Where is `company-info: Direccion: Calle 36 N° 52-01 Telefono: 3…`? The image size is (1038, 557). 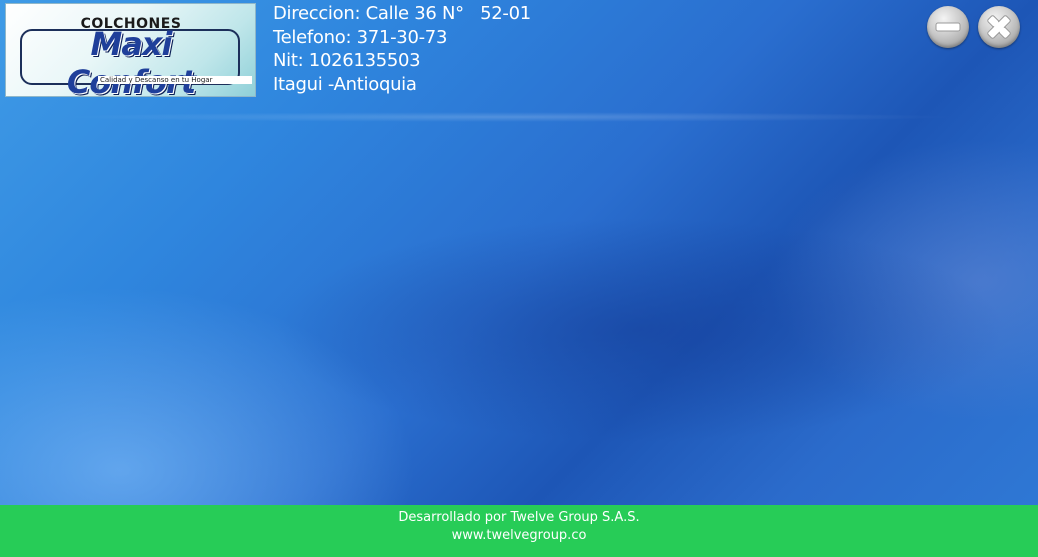
company-info: Direccion: Calle 36 N° 52-01 Telefono: 3… is located at coordinates (402, 49).